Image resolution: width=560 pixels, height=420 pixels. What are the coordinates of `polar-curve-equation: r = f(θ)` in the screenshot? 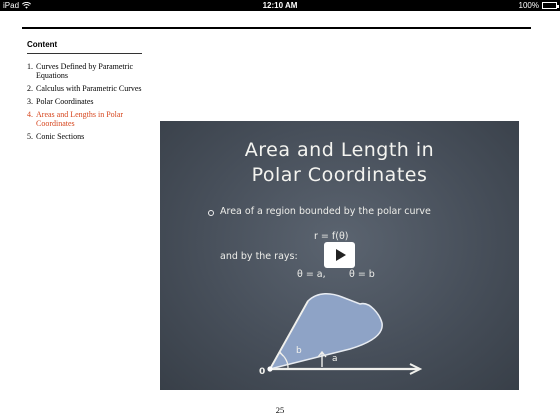 It's located at (331, 236).